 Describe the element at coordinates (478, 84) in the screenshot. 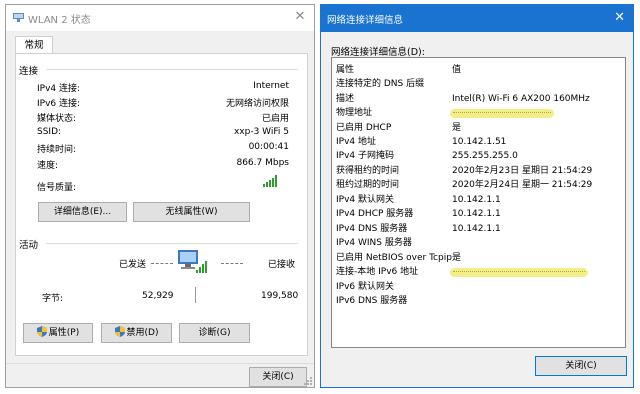

I see `list-item: 连接特定的 DNS 后缀` at that location.